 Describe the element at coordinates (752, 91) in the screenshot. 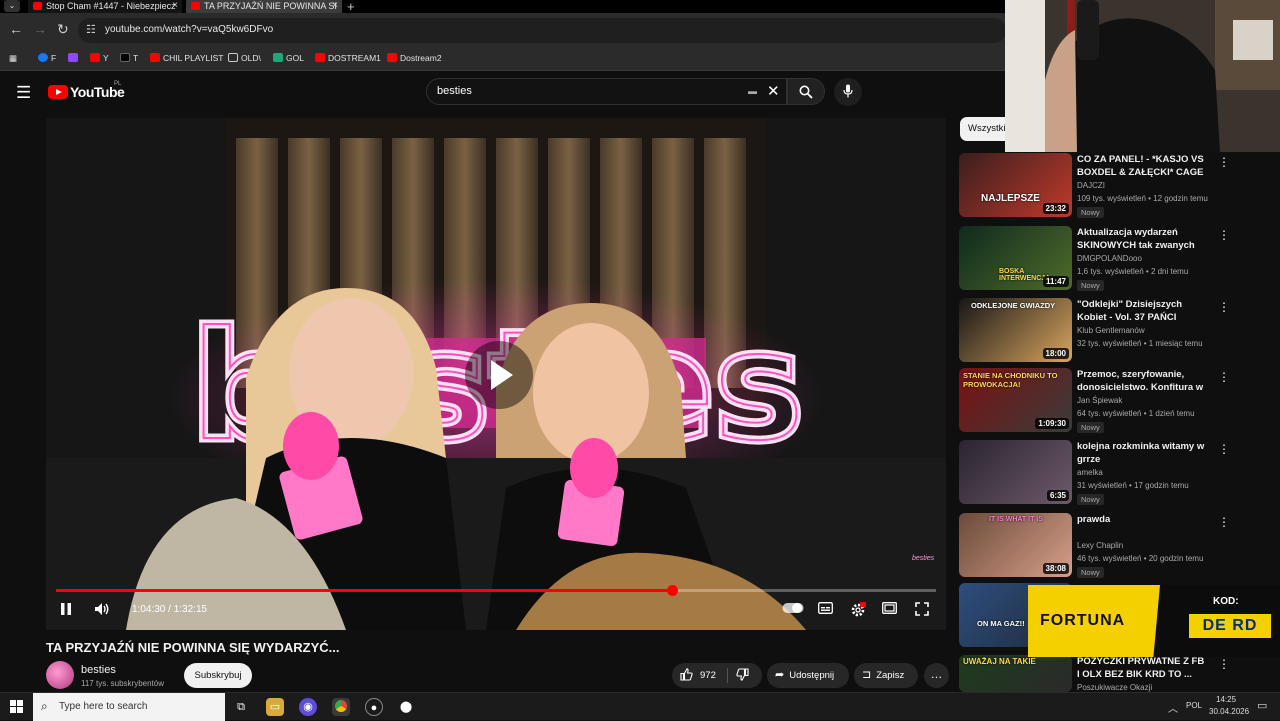

I see `keyboard-icon: ▬` at that location.